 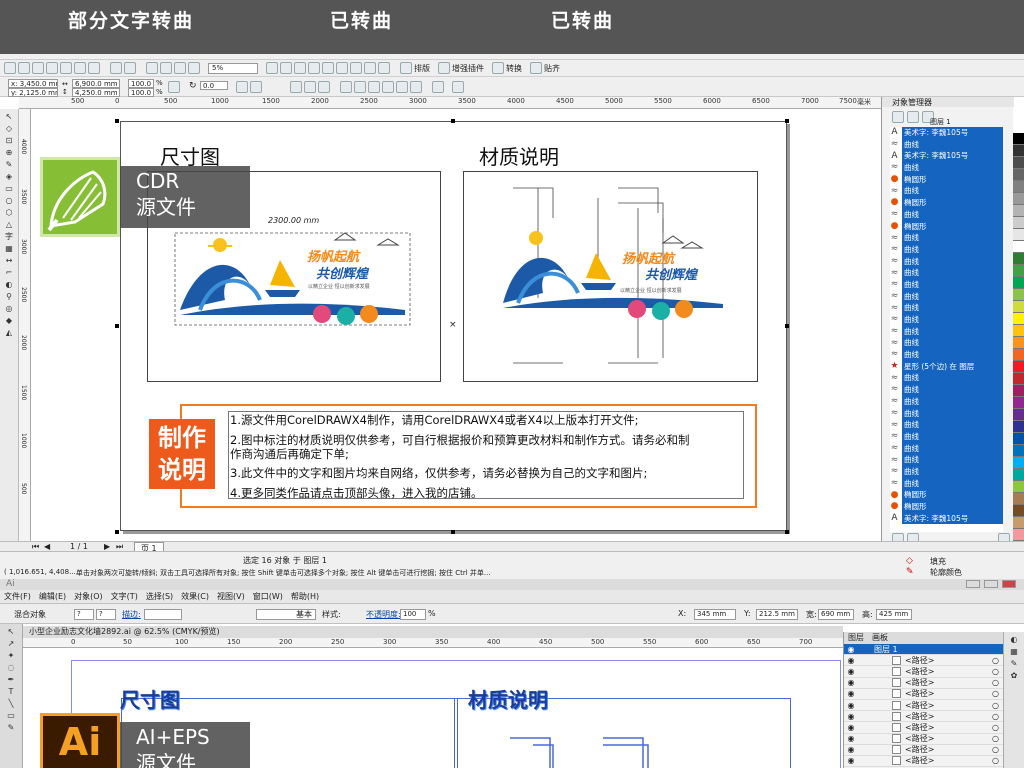 What do you see at coordinates (9, 116) in the screenshot?
I see `pick-tool-icon: ↖` at bounding box center [9, 116].